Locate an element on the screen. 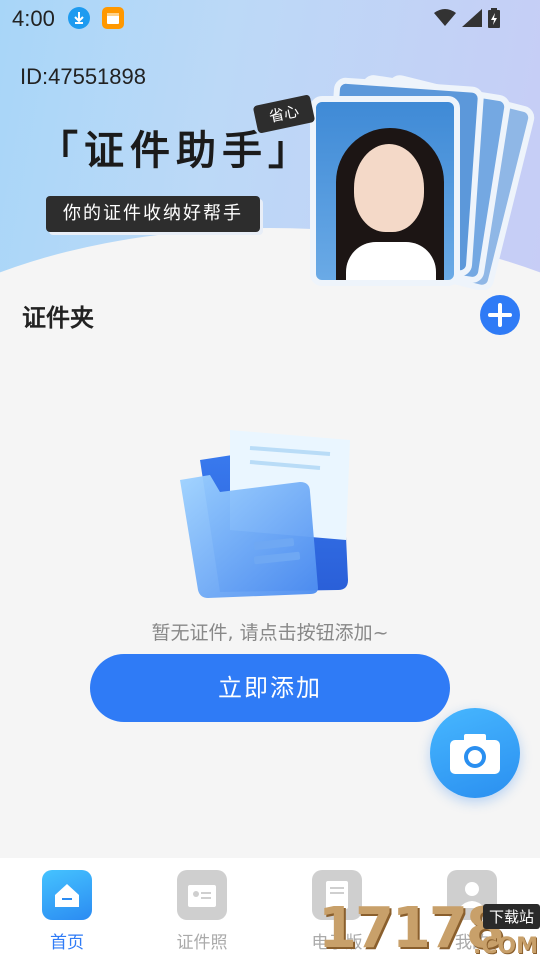  status-indicators is located at coordinates (467, 18).